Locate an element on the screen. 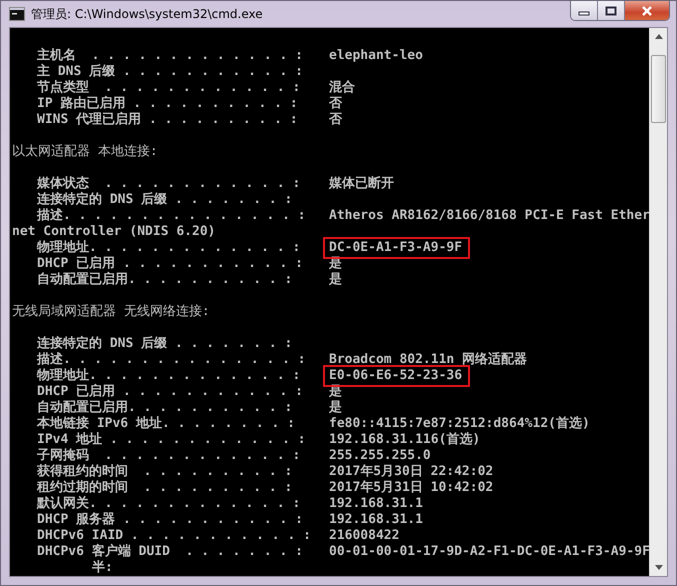 This screenshot has width=677, height=586. property-label: 本地链接 IPv6 地址. . . . . . . . : is located at coordinates (166, 424).